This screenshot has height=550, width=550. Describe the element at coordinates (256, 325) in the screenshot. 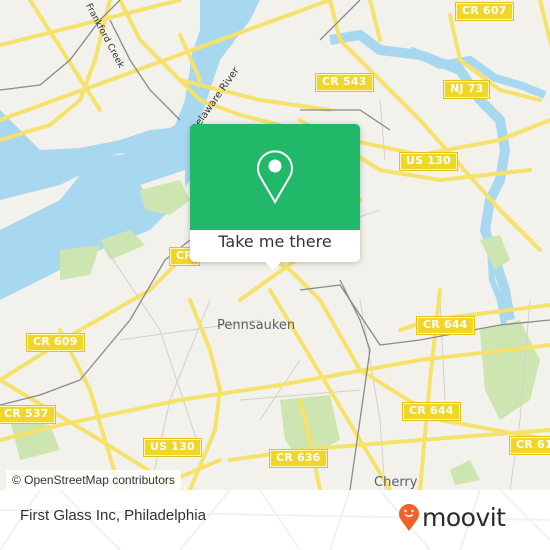

I see `place-label-pennsauken: Pennsauken` at that location.